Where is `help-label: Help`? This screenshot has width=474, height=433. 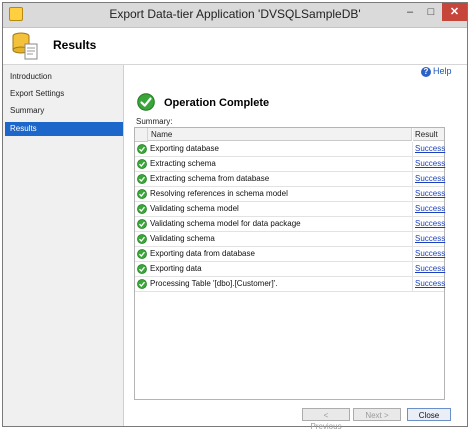
help-label: Help is located at coordinates (442, 71).